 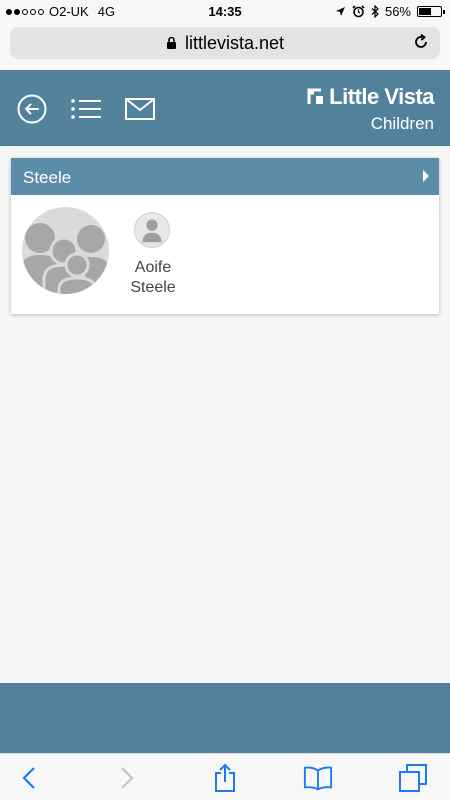 I want to click on battery-fill, so click(x=425, y=11).